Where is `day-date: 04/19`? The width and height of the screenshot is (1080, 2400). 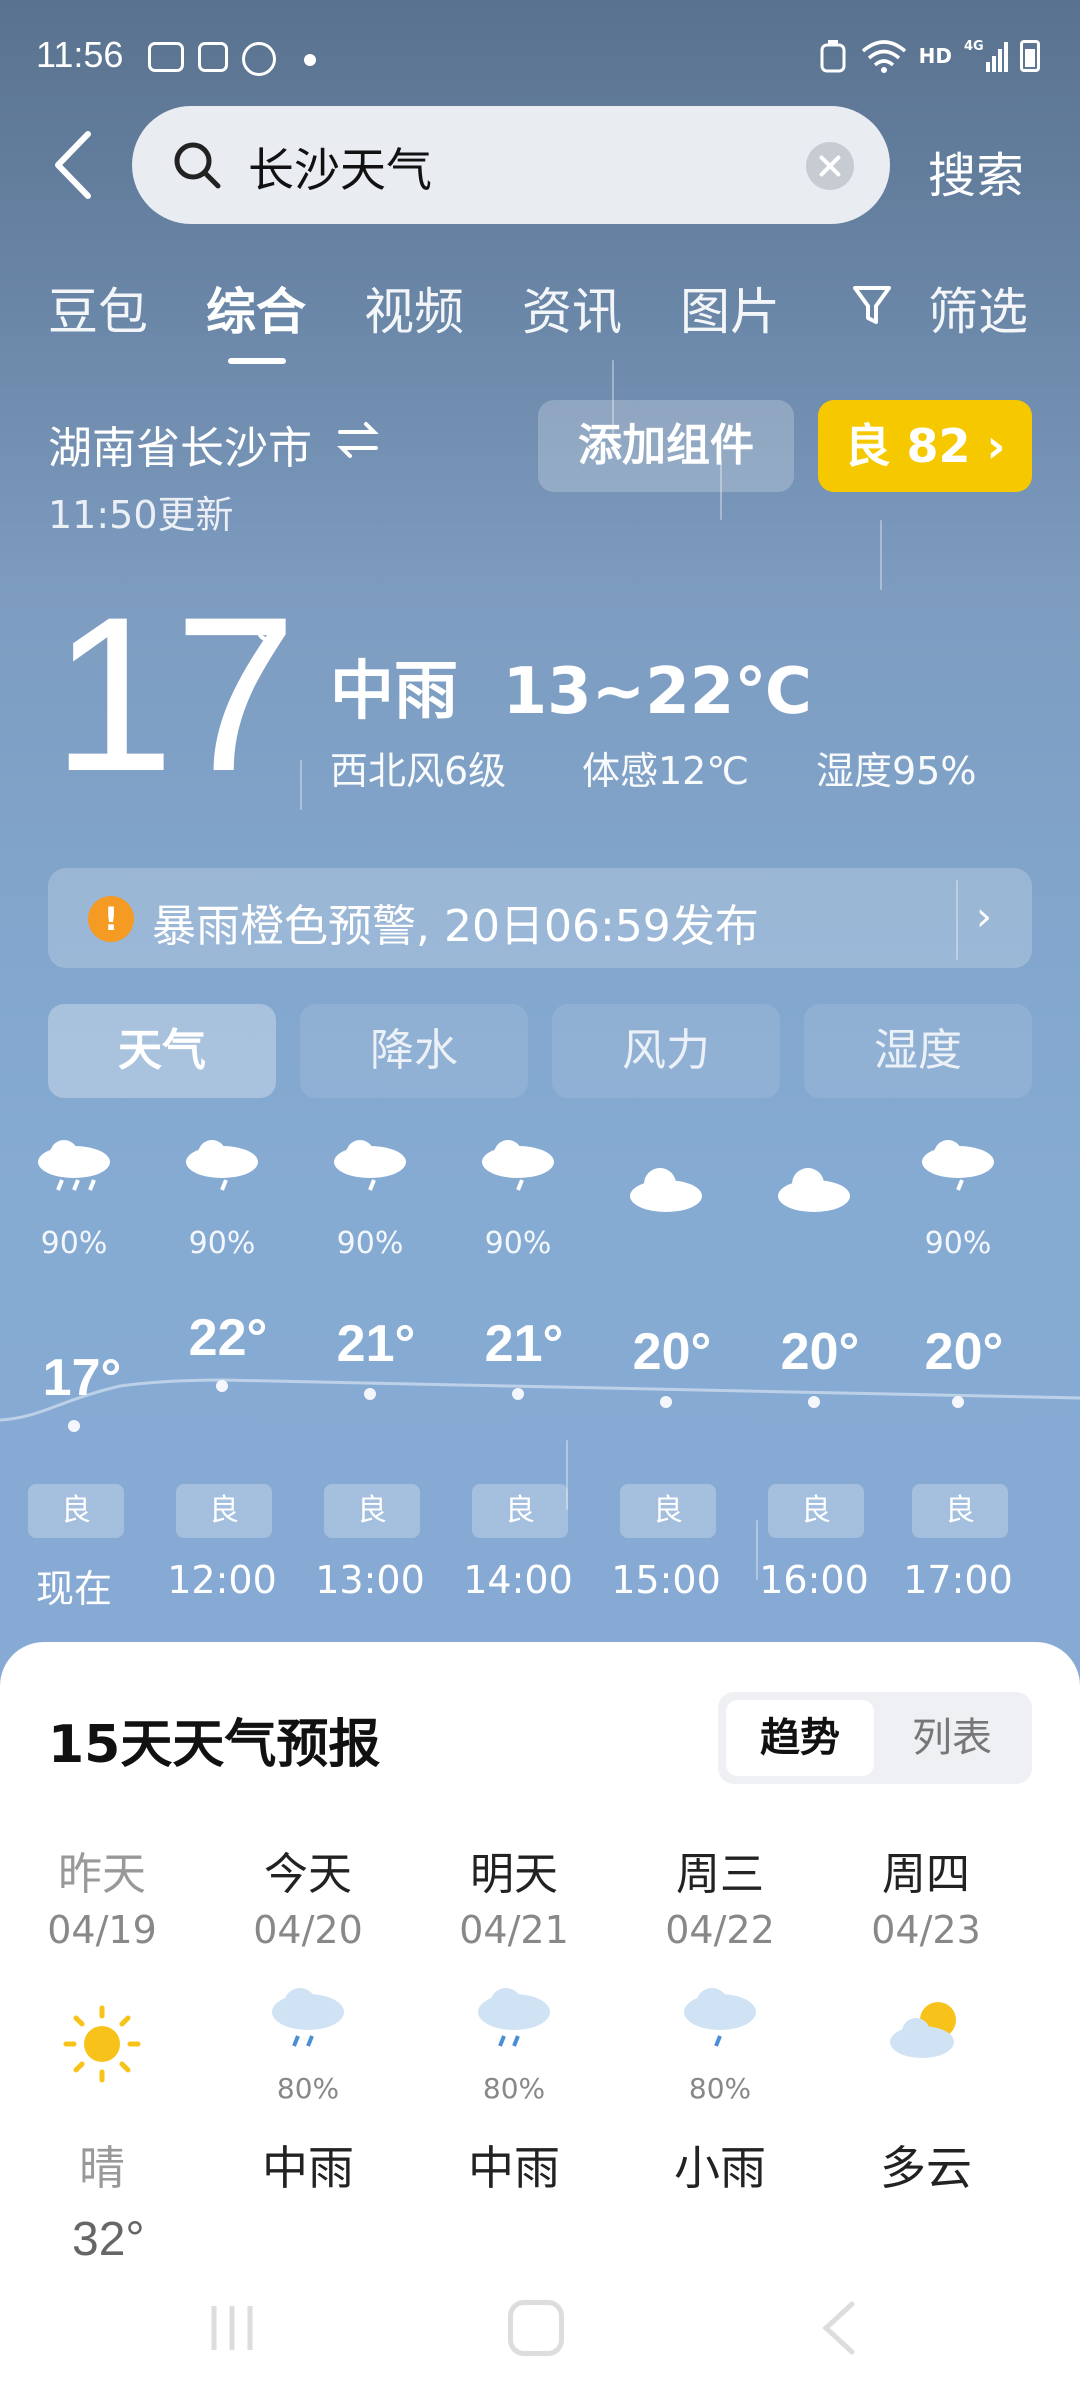
day-date: 04/19 is located at coordinates (102, 1930).